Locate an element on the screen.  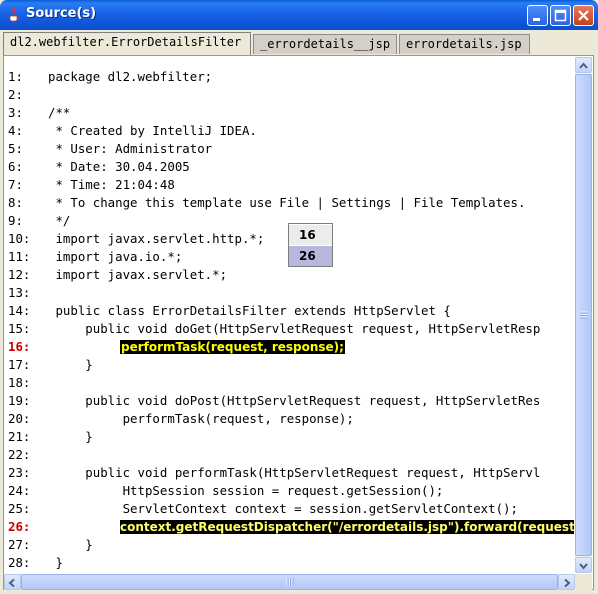
code-text: /** is located at coordinates (59, 112).